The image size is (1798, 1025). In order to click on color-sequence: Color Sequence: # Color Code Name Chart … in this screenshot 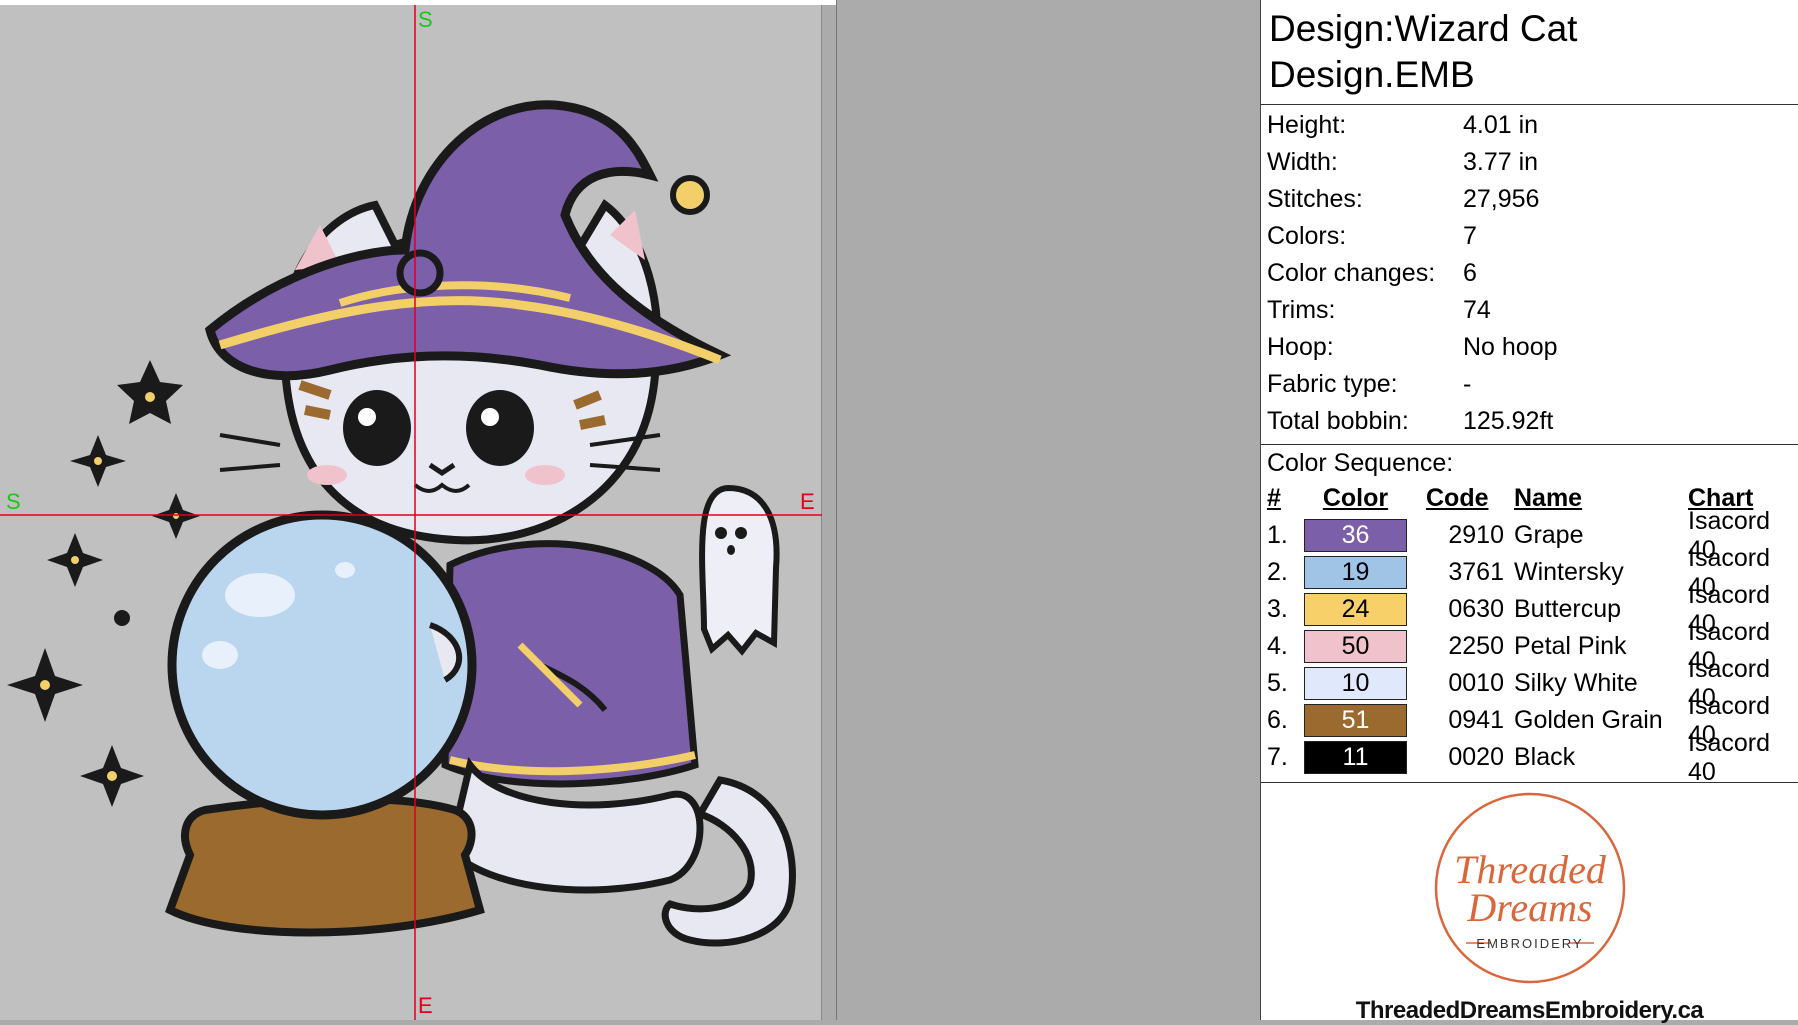, I will do `click(1529, 615)`.